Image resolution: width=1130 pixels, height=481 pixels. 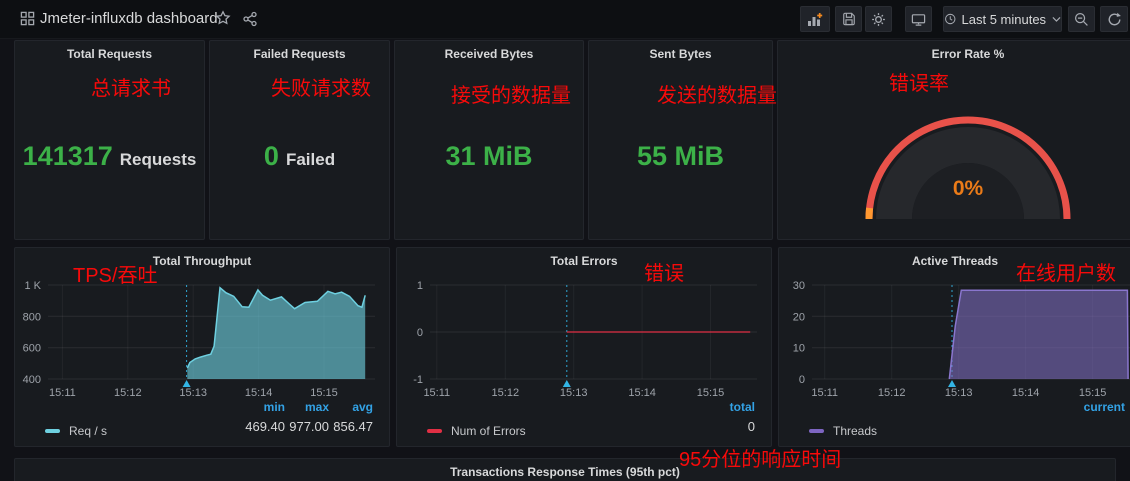 What do you see at coordinates (799, 286) in the screenshot?
I see `svg-text: 30` at bounding box center [799, 286].